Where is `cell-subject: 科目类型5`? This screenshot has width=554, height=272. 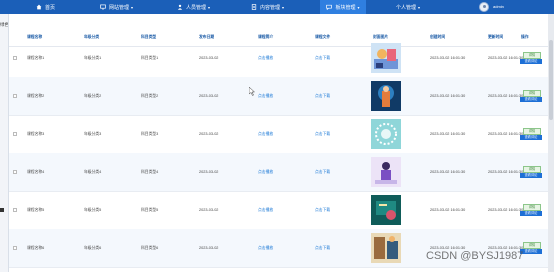
cell-subject: 科目类型5 is located at coordinates (150, 210).